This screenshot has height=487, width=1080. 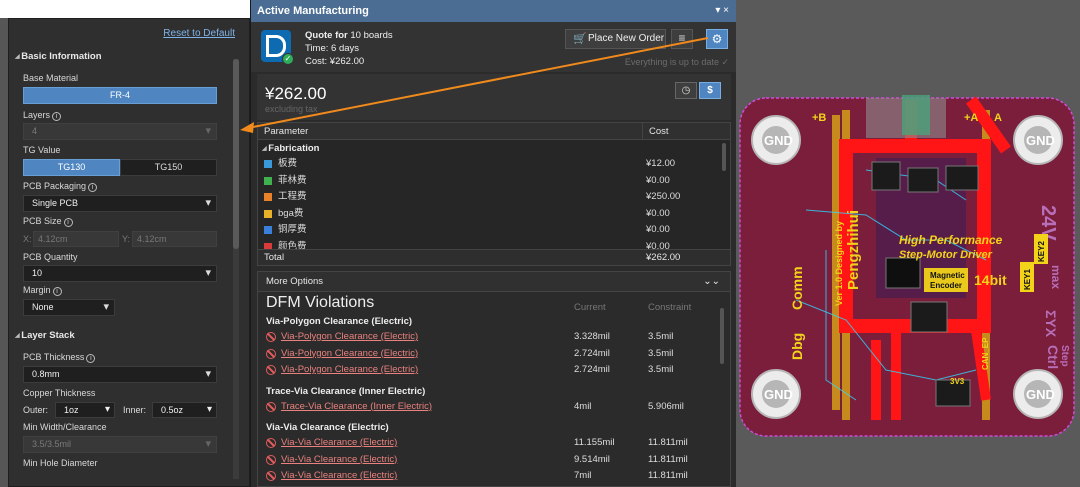 What do you see at coordinates (292, 196) in the screenshot?
I see `cost-row-name: 工程费` at bounding box center [292, 196].